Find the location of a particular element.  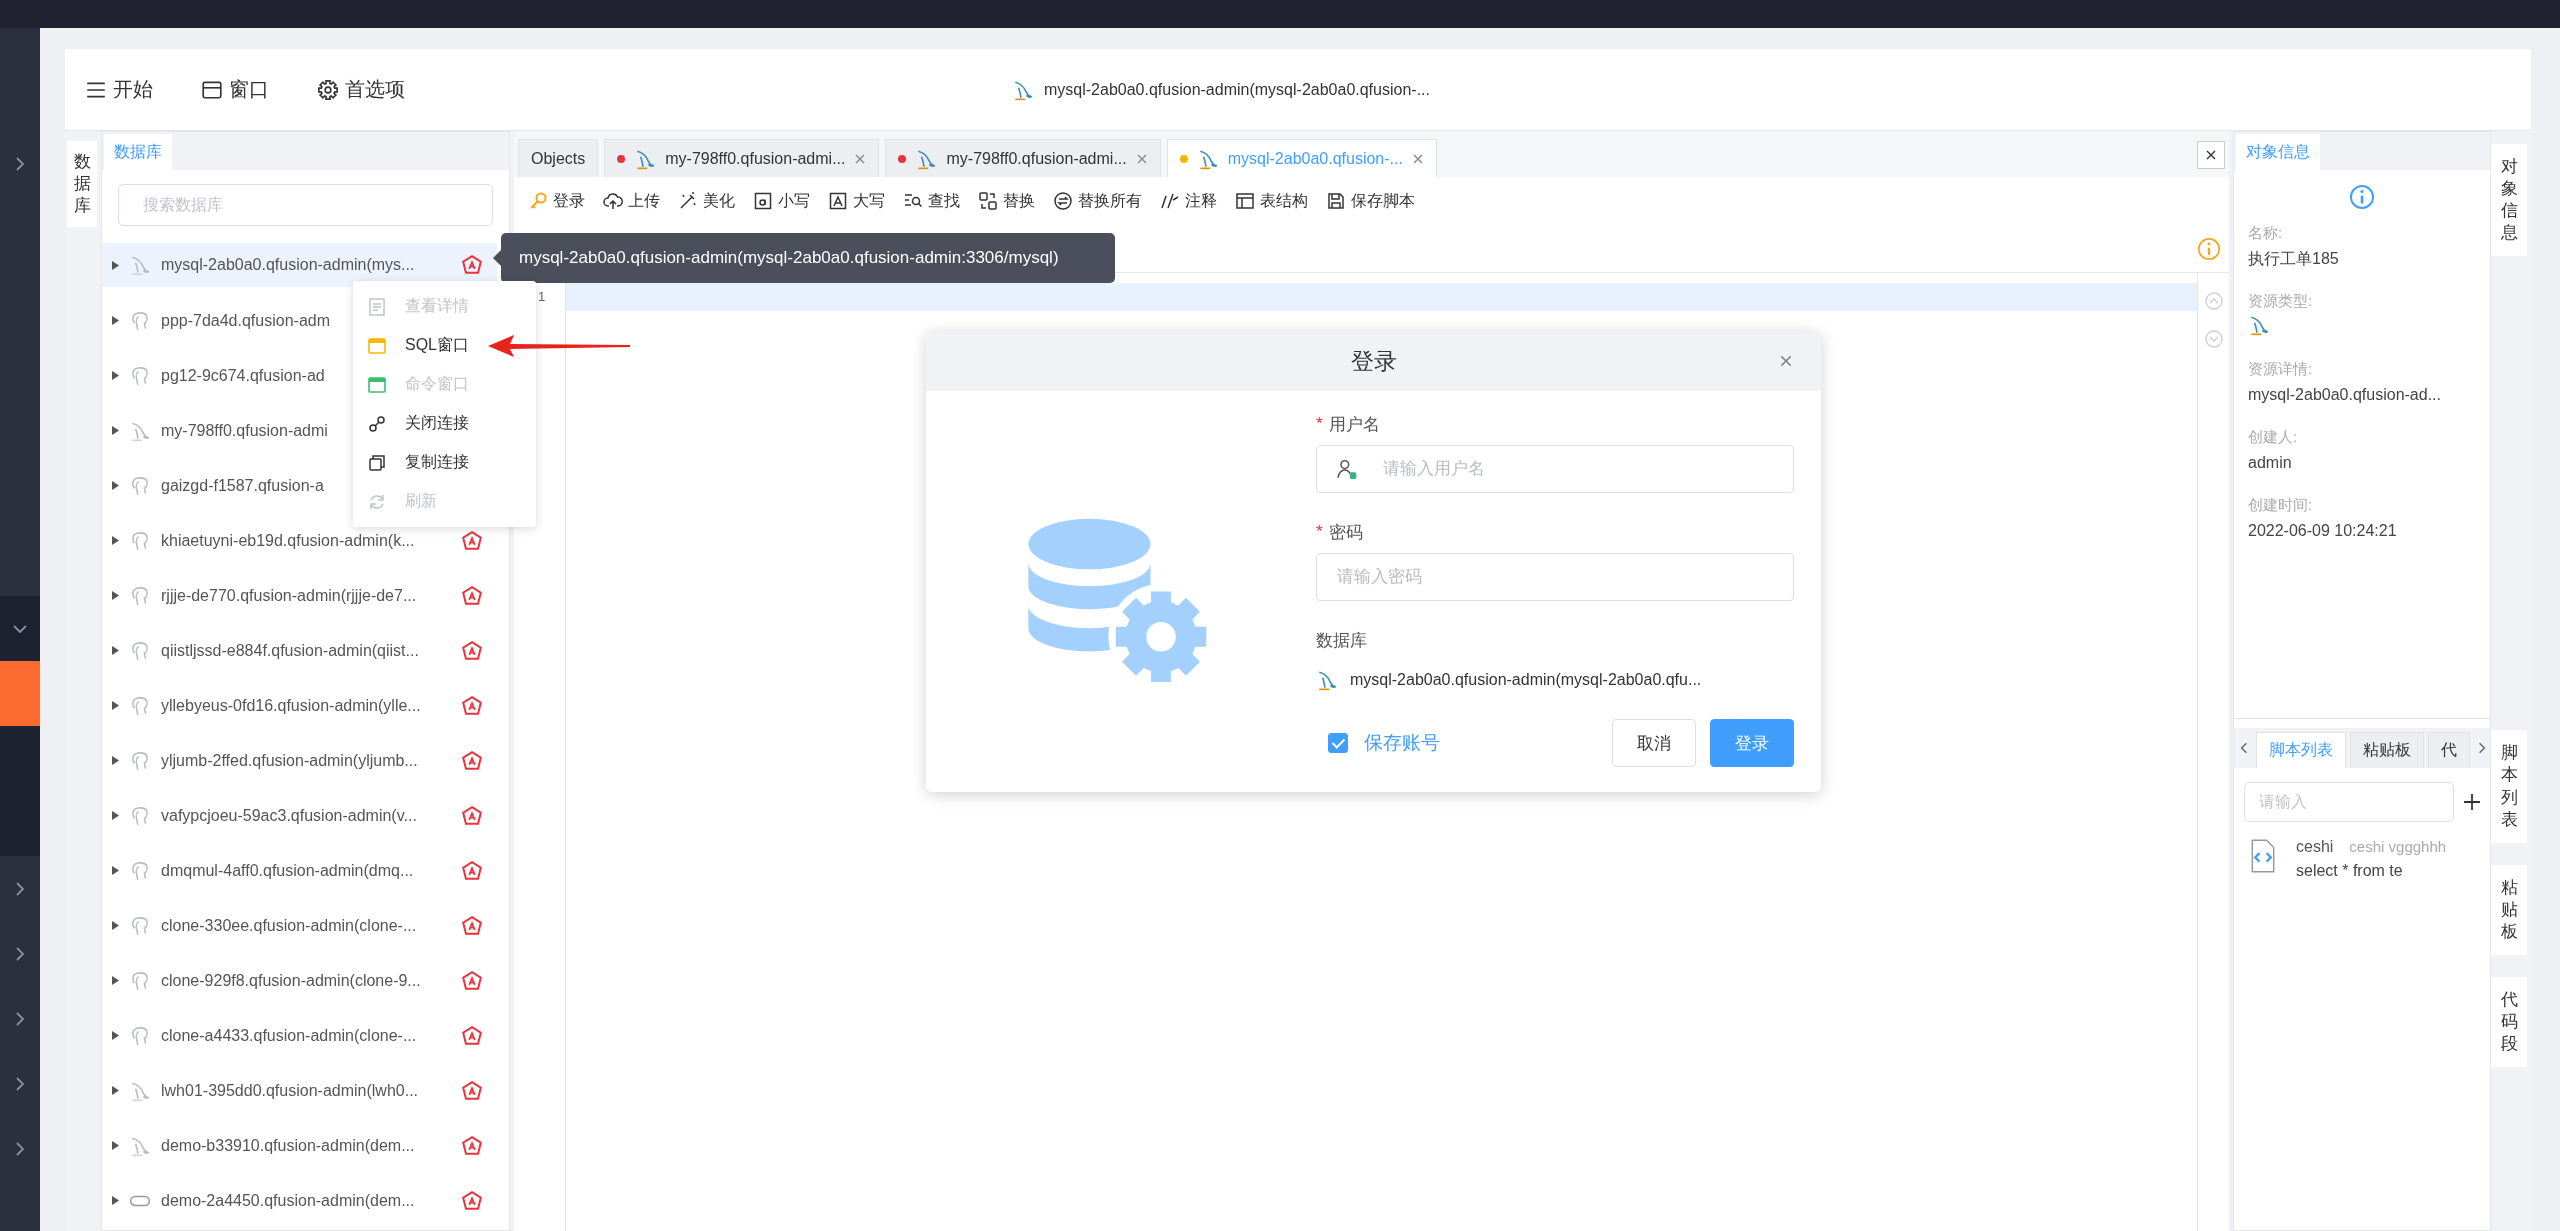

script-item: ceshi ceshi vggghhh select * from te is located at coordinates (2362, 859).